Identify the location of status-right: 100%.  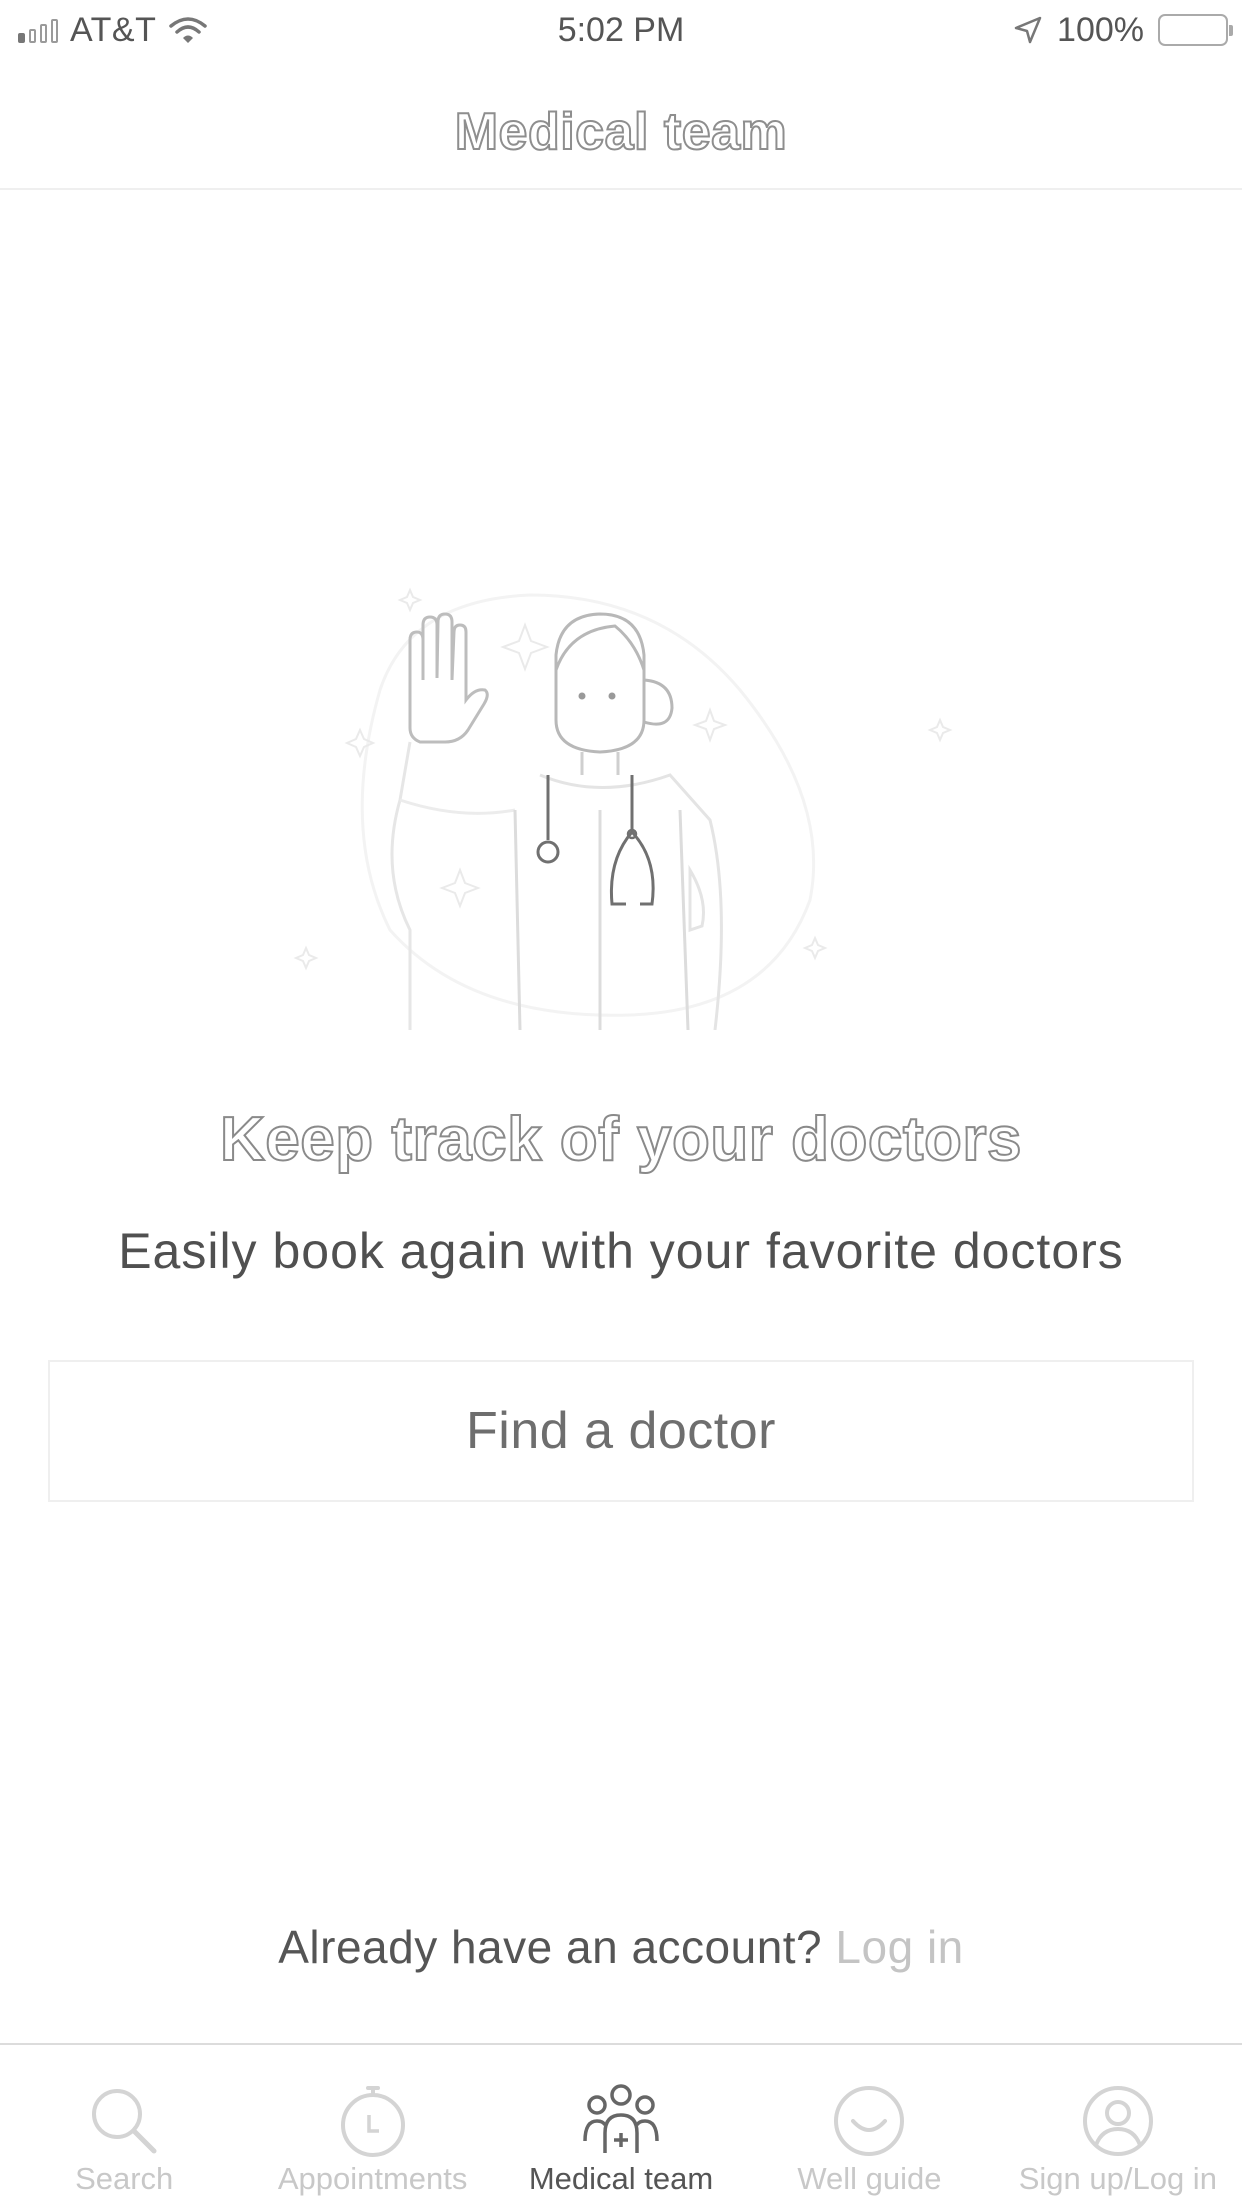
(1123, 30).